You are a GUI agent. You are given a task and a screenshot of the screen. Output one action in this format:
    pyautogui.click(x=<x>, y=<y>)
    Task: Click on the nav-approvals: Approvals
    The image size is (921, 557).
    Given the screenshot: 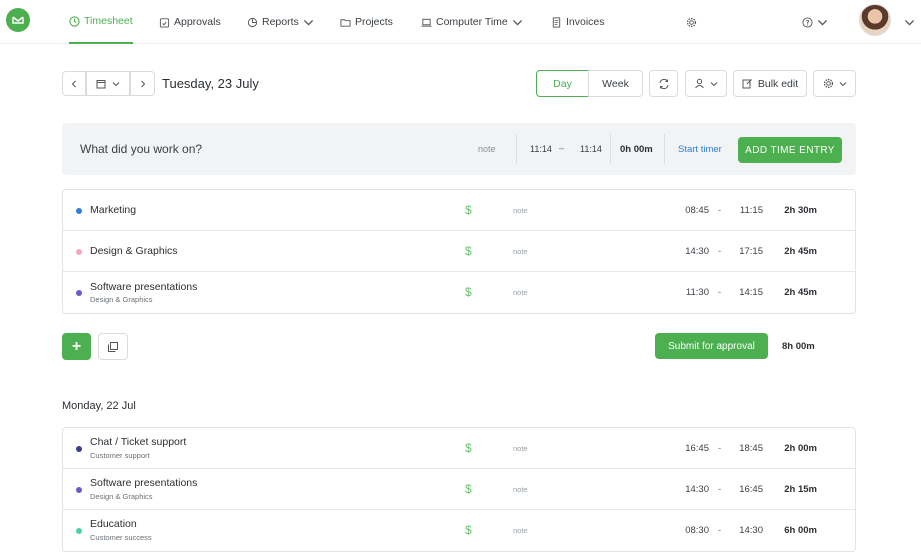 What is the action you would take?
    pyautogui.click(x=190, y=22)
    